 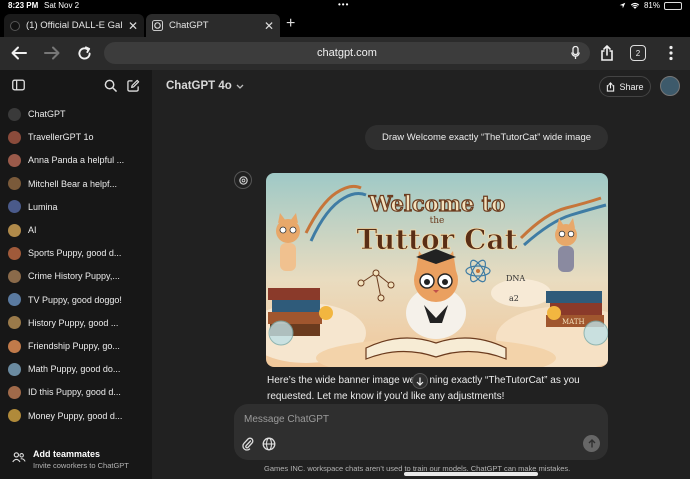 I want to click on battery-percent: 81%, so click(x=651, y=5).